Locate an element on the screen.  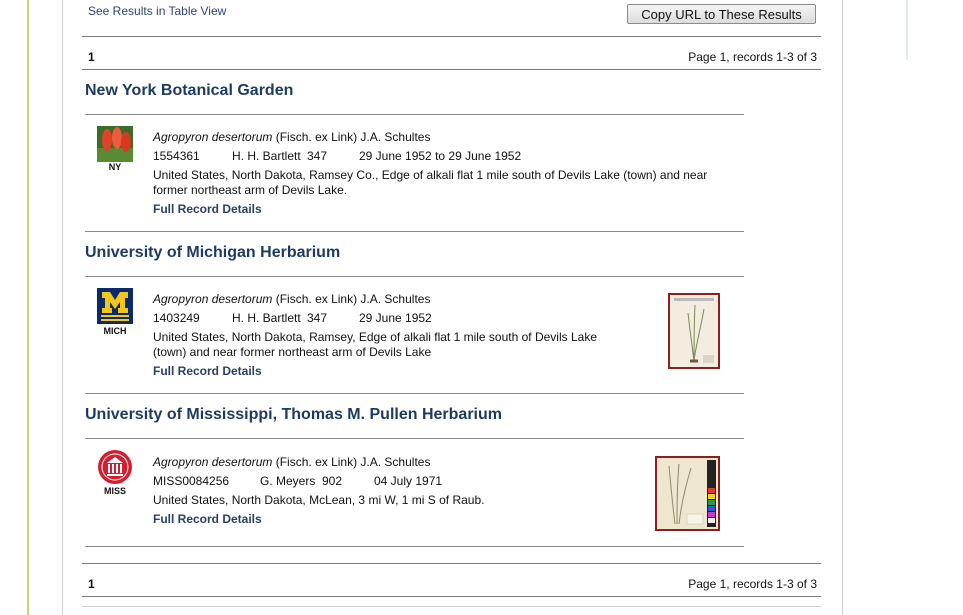
catalog-number: 1403249 is located at coordinates (176, 318).